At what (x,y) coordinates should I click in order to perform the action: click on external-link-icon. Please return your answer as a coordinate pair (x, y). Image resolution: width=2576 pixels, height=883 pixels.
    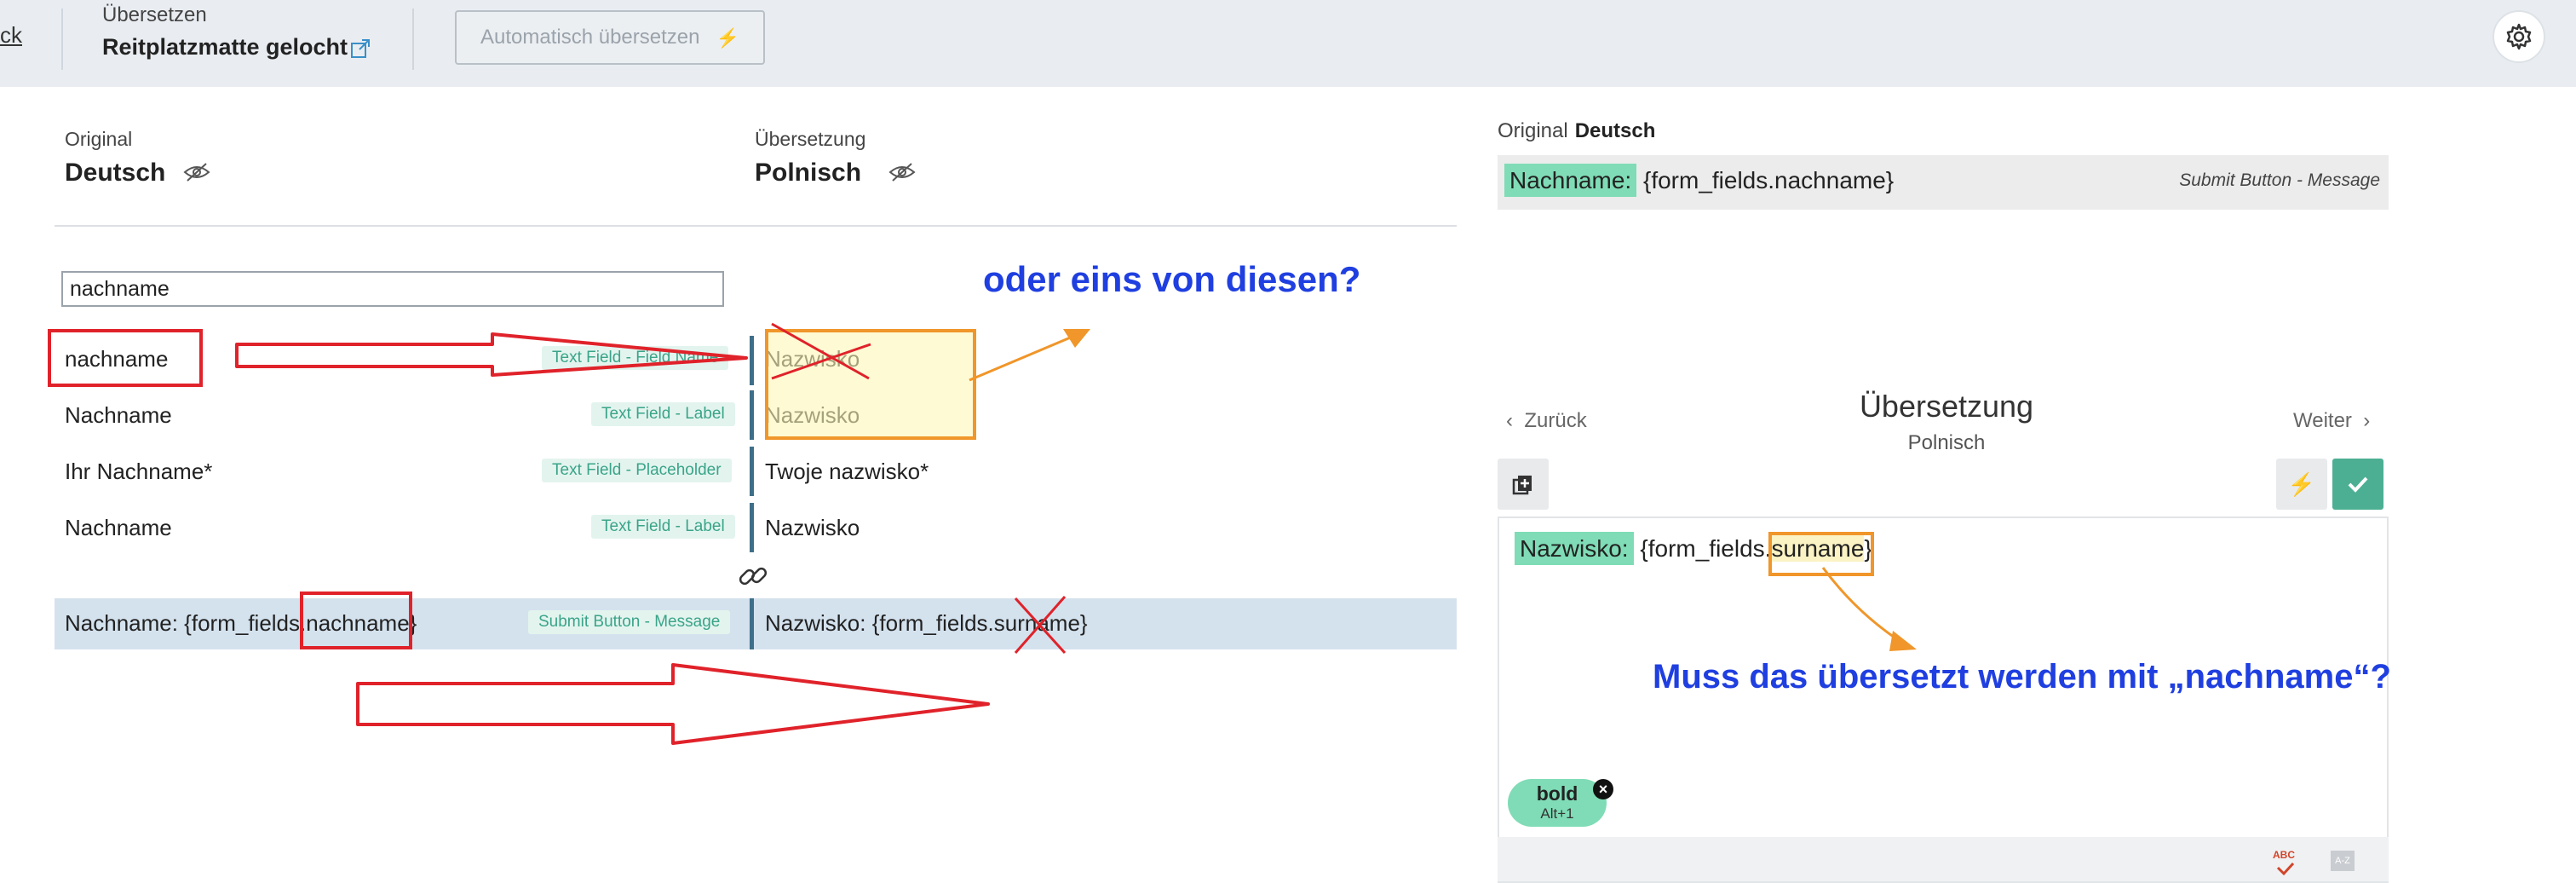
    Looking at the image, I should click on (360, 49).